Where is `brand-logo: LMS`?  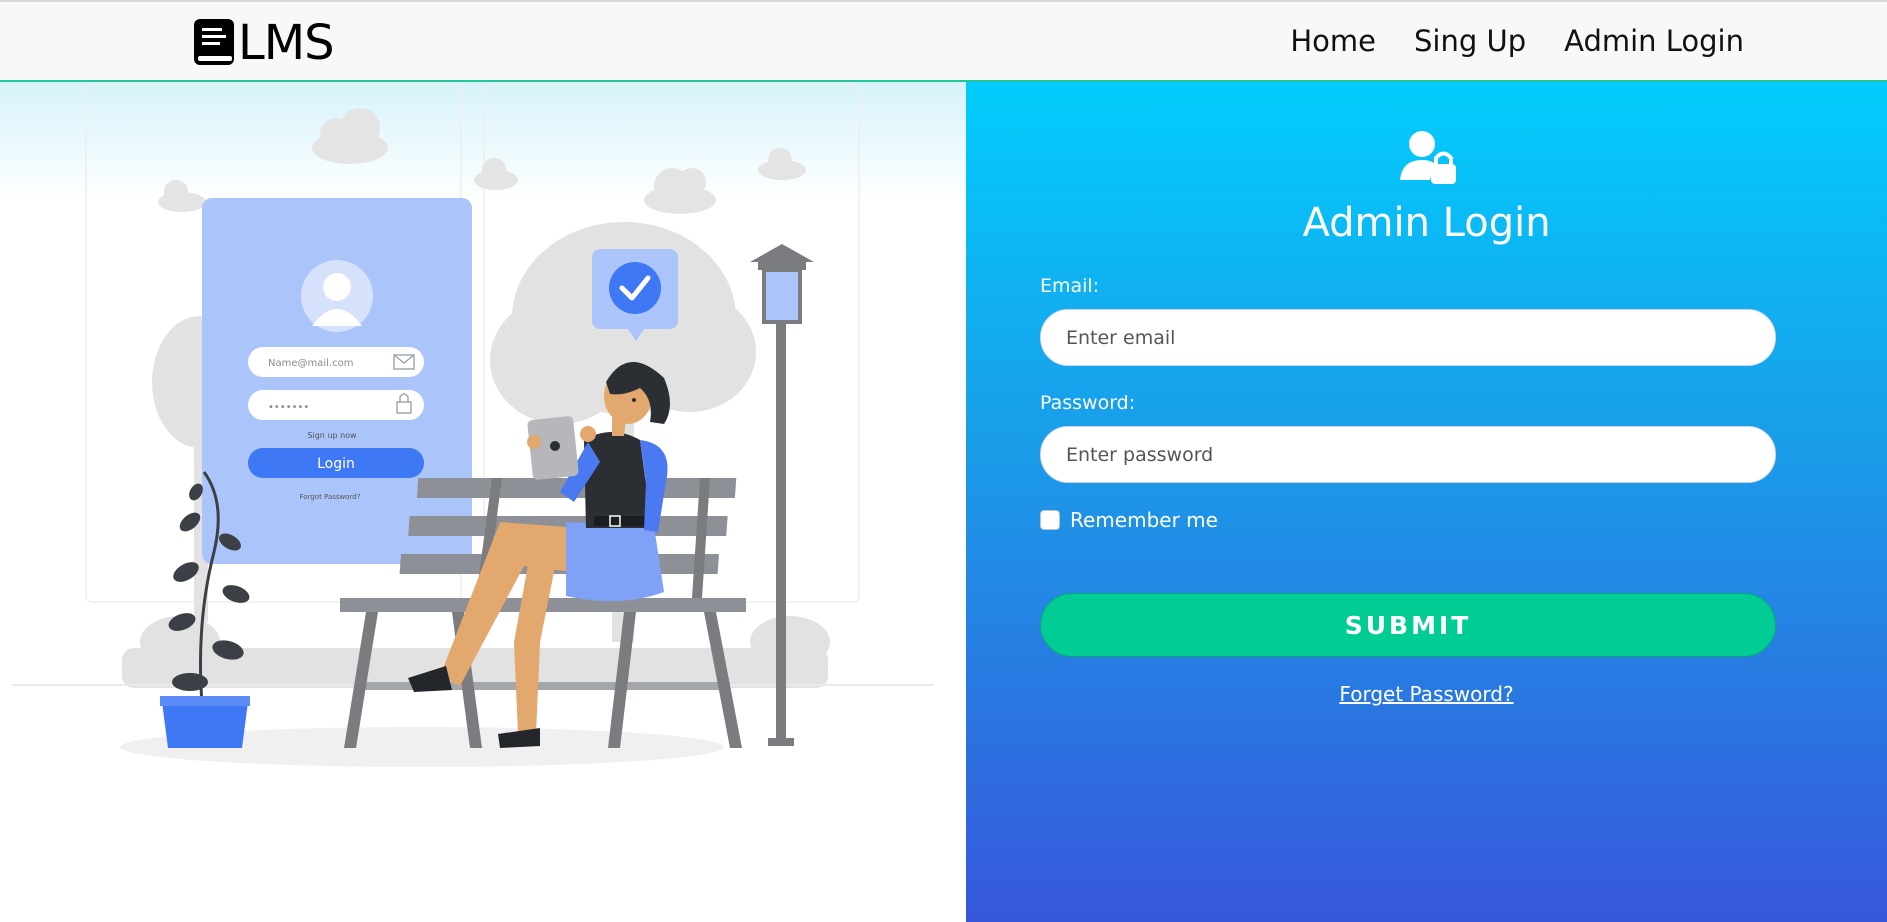 brand-logo: LMS is located at coordinates (263, 43).